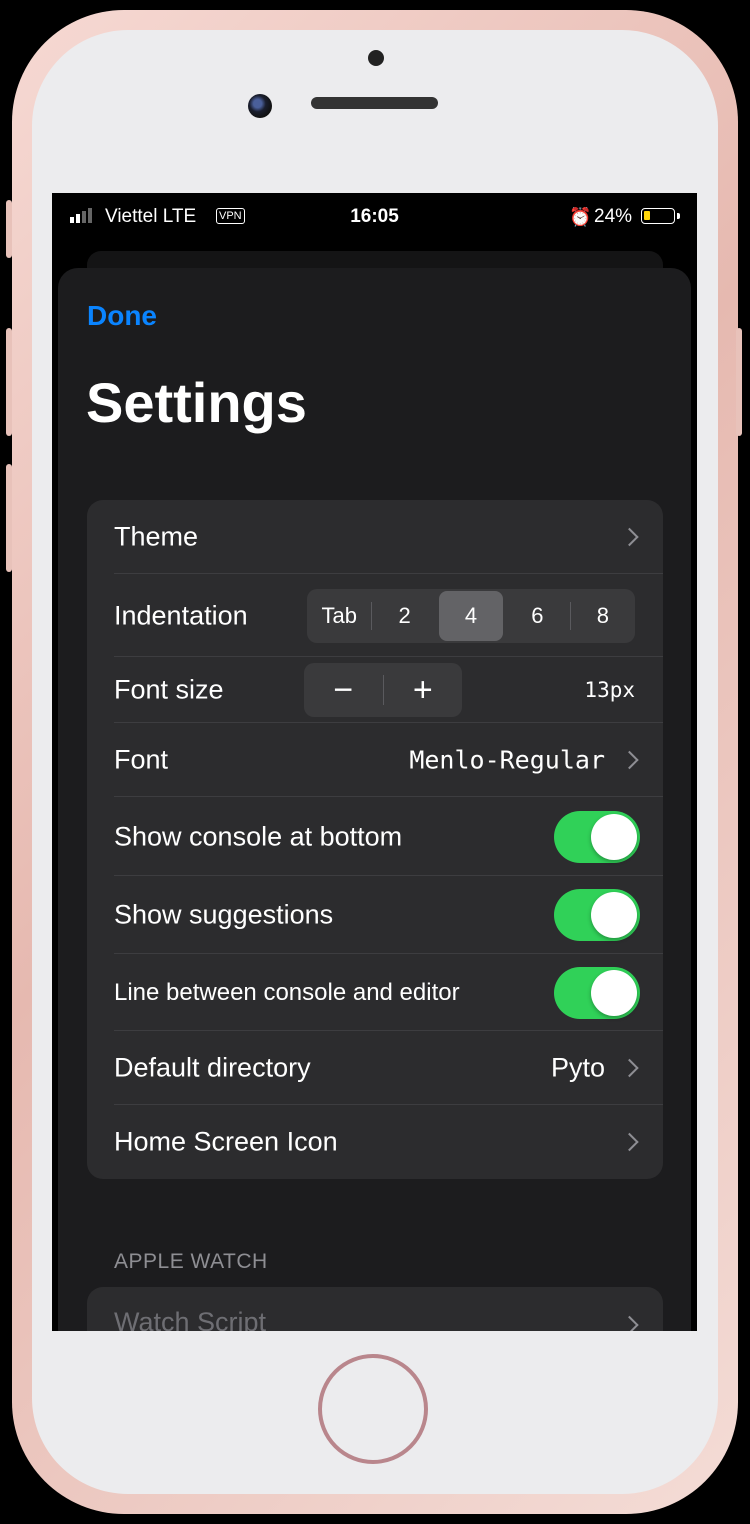  Describe the element at coordinates (373, 1409) in the screenshot. I see `home-button` at that location.